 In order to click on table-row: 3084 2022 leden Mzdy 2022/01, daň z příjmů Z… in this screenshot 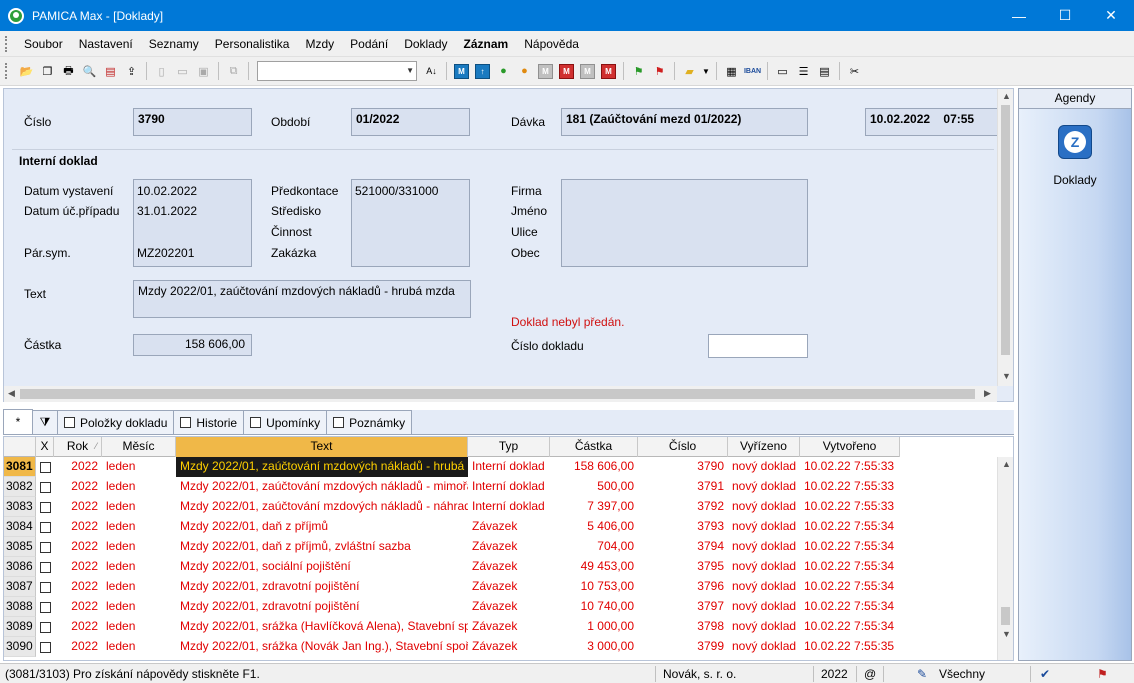, I will do `click(452, 527)`.